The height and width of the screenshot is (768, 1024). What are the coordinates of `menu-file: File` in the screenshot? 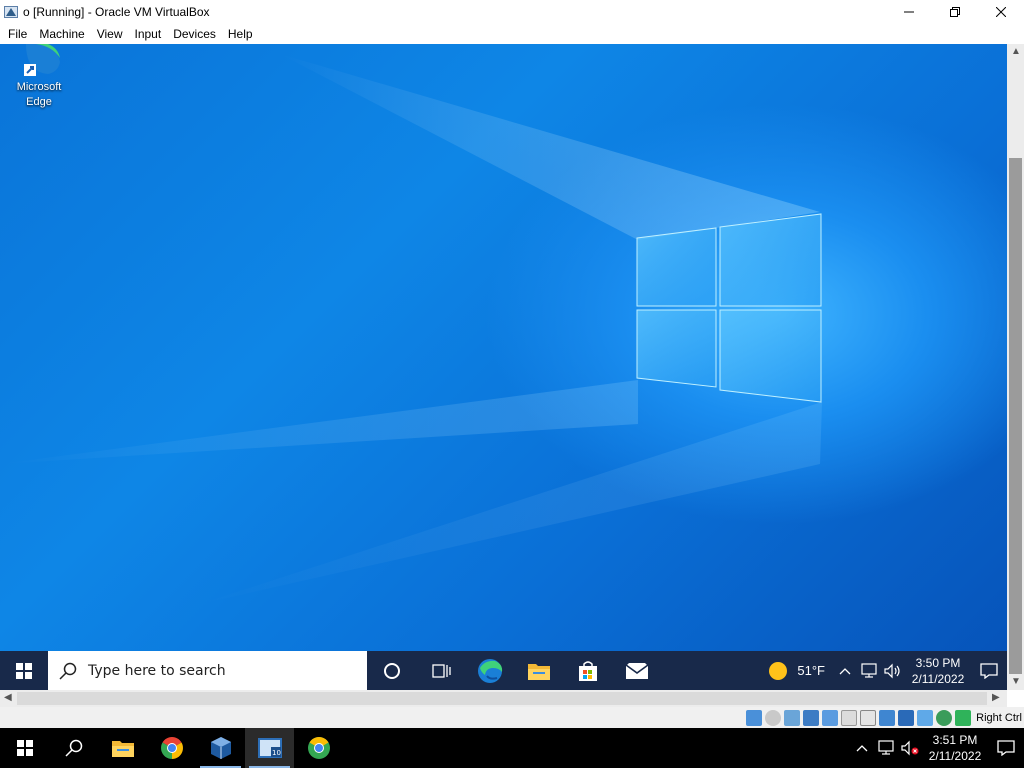 It's located at (17, 34).